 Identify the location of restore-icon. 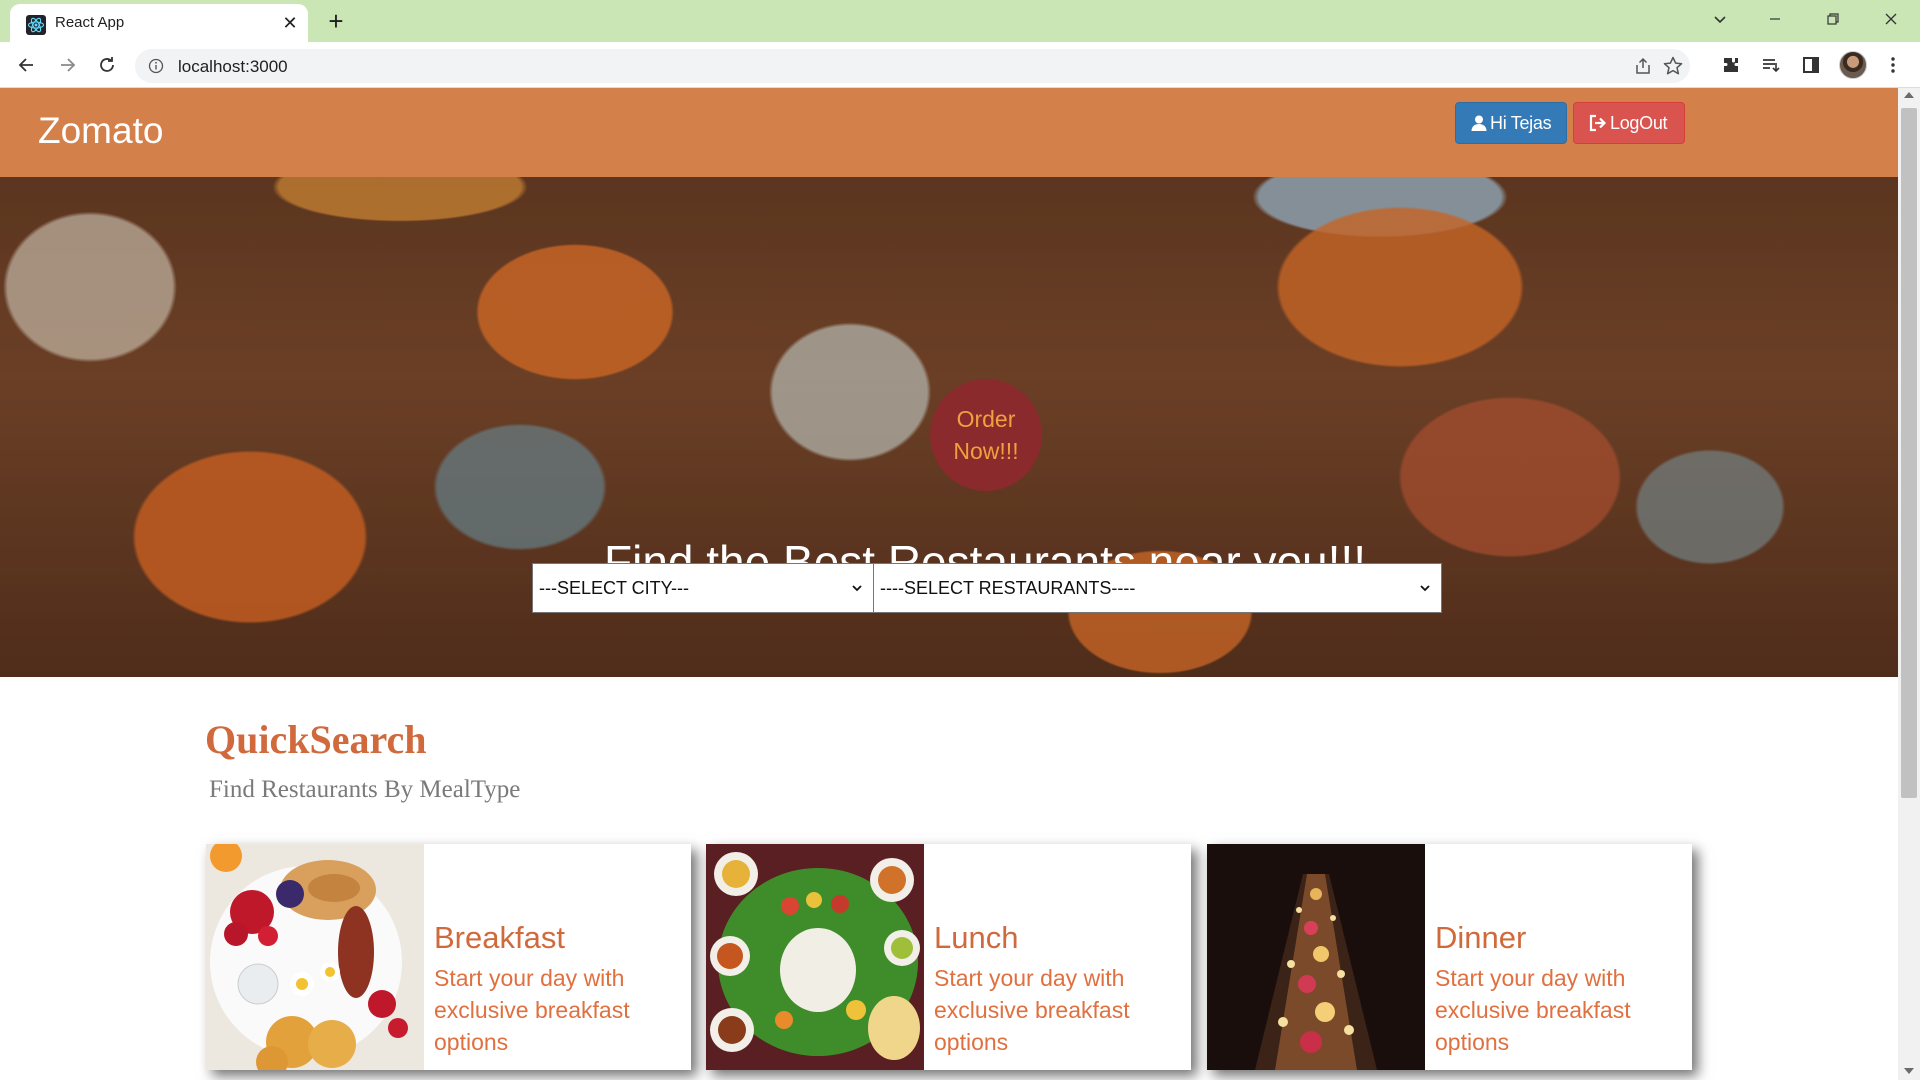
(1833, 21).